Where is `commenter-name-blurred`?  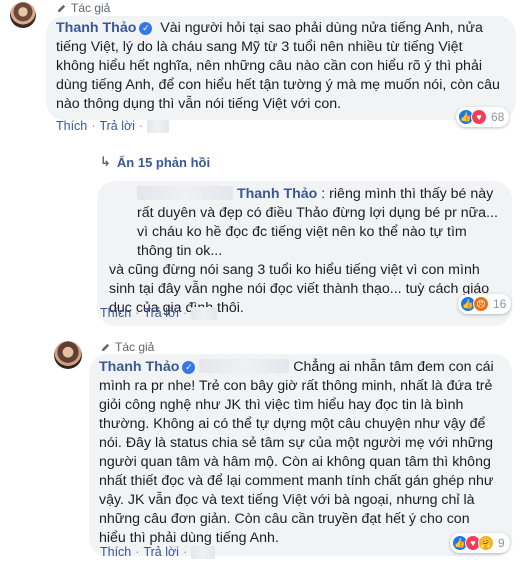
commenter-name-blurred is located at coordinates (185, 193).